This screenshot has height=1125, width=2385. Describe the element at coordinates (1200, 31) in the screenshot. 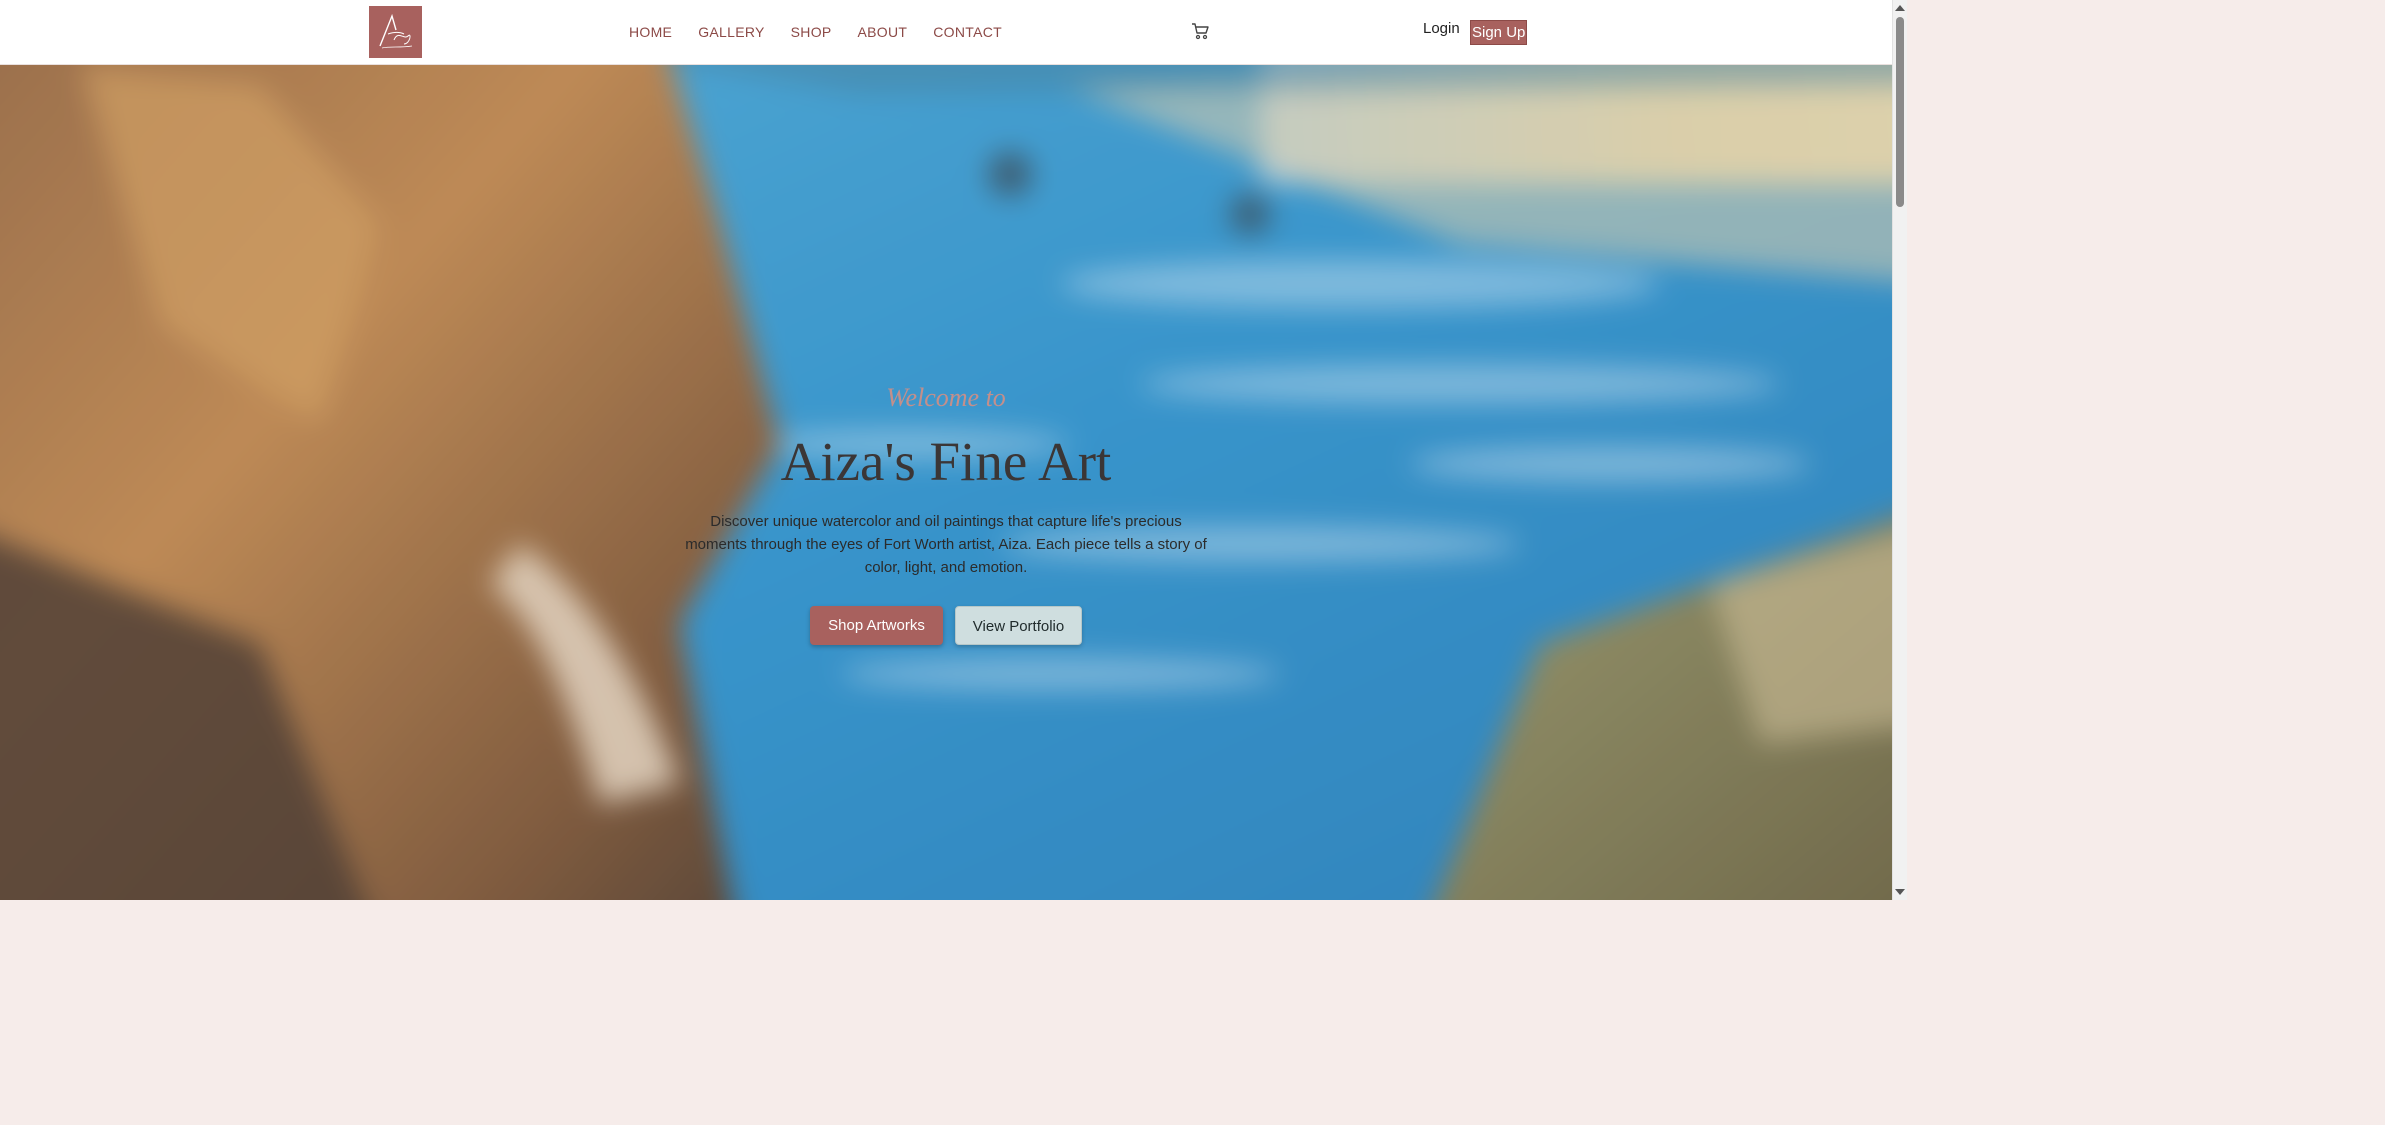

I see `shopping-cart-icon` at that location.